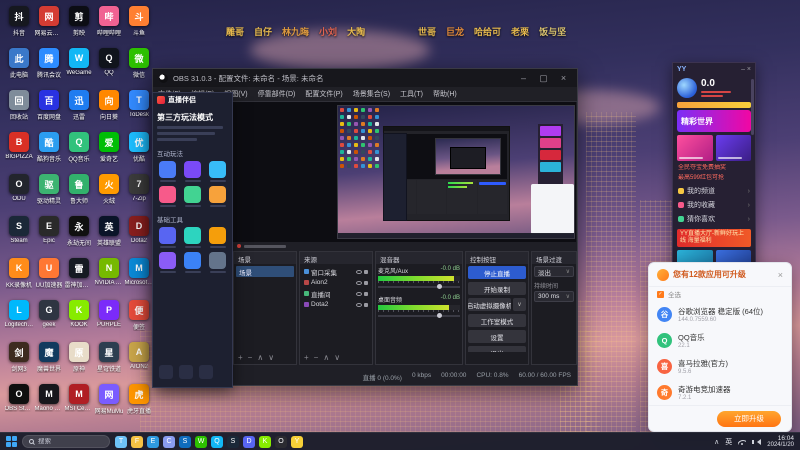 This screenshot has width=800, height=450. What do you see at coordinates (720, 294) in the screenshot?
I see `select-all-row: 全选` at bounding box center [720, 294].